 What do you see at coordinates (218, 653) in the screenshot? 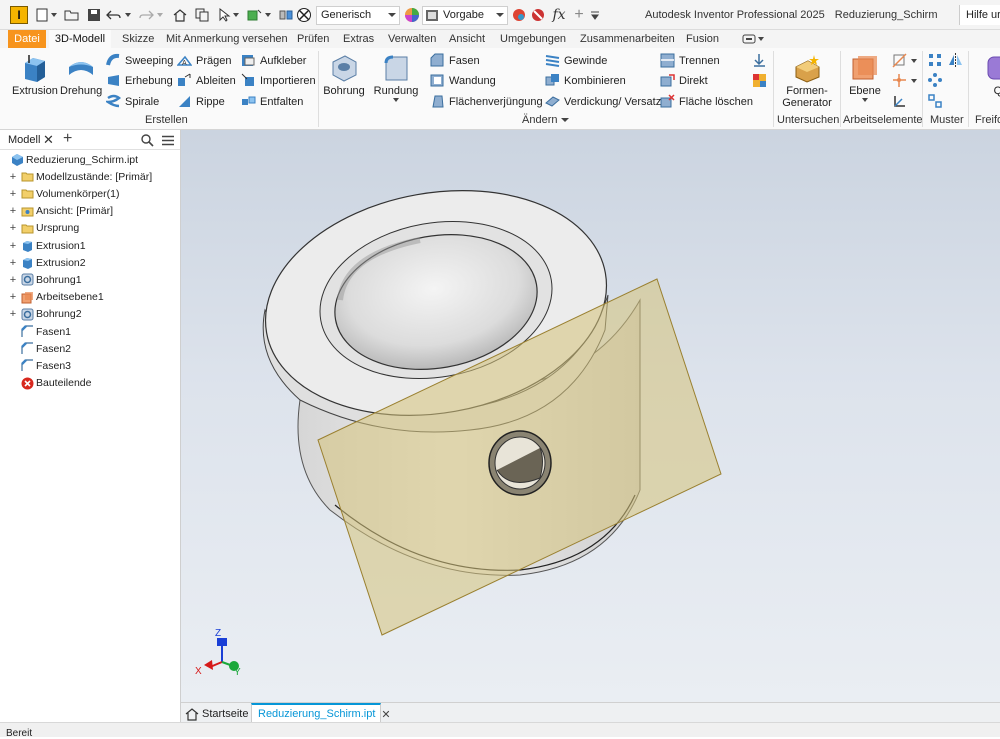
I see `view-axis-triad: Z X Y` at bounding box center [218, 653].